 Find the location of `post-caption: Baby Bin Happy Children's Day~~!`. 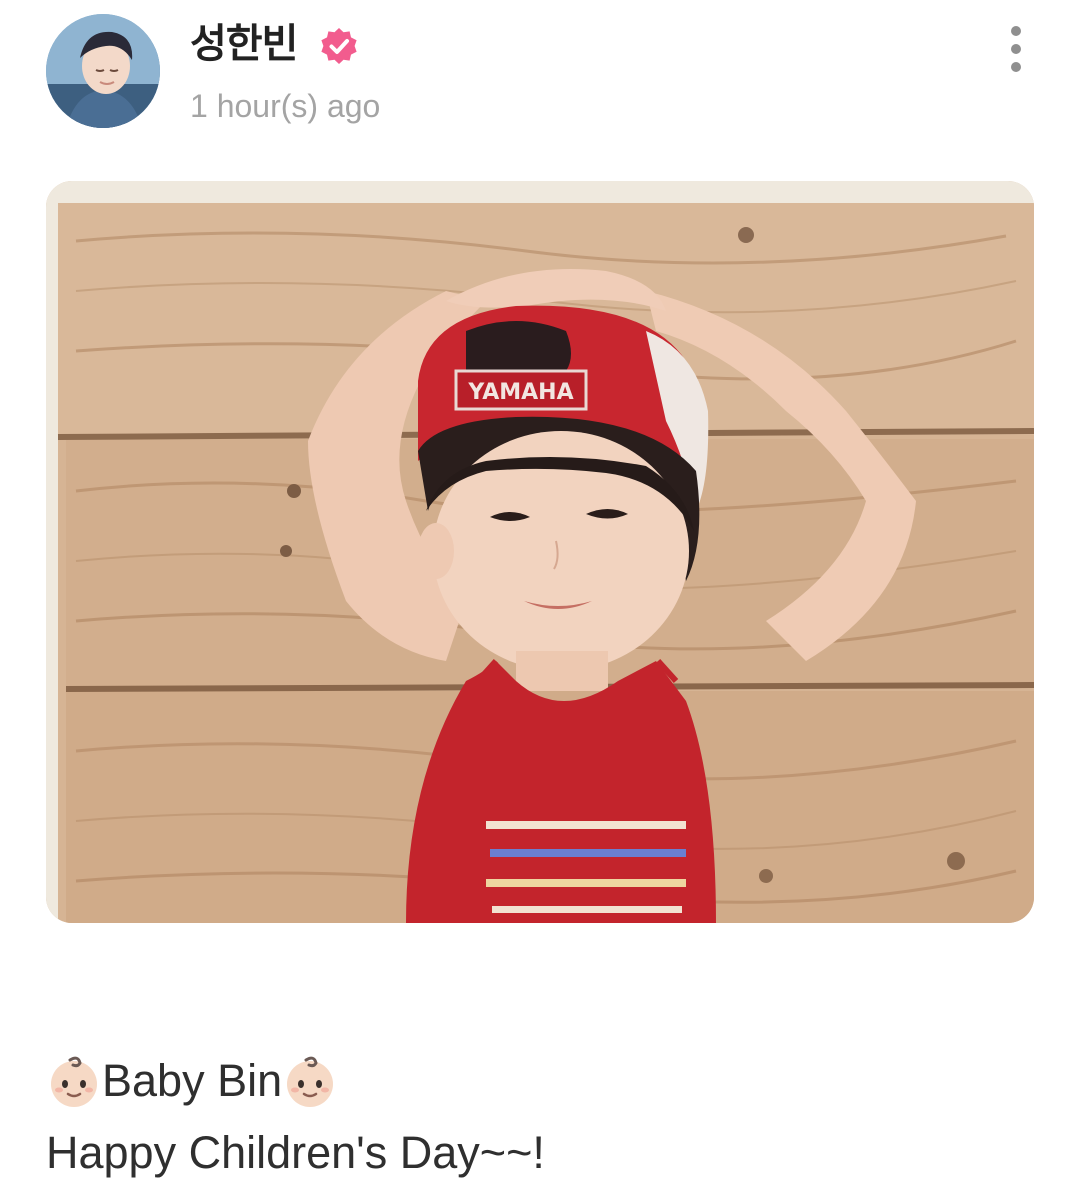

post-caption: Baby Bin Happy Children's Day~~! is located at coordinates (541, 1117).